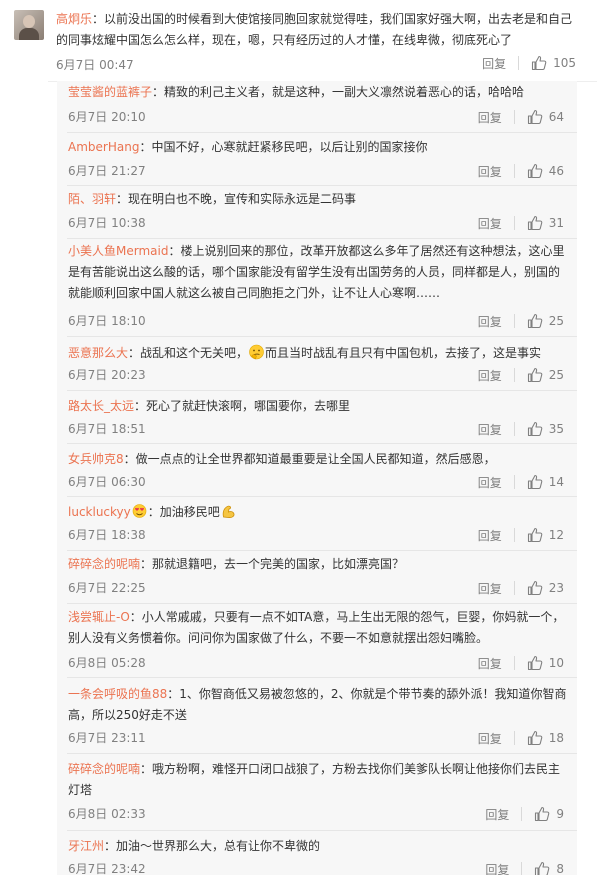 The image size is (597, 875). I want to click on reply-username: 莹莹酱的蓝裤子, so click(110, 92).